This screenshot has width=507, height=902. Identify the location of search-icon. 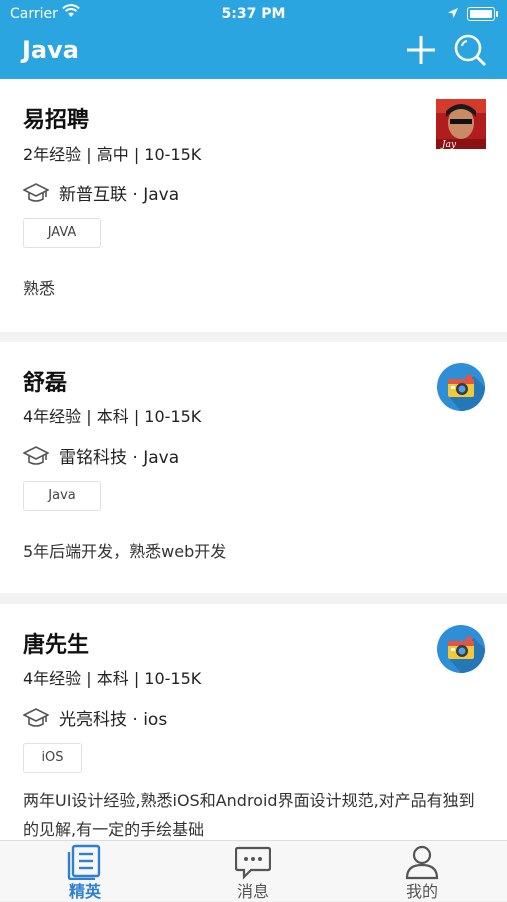
(470, 50).